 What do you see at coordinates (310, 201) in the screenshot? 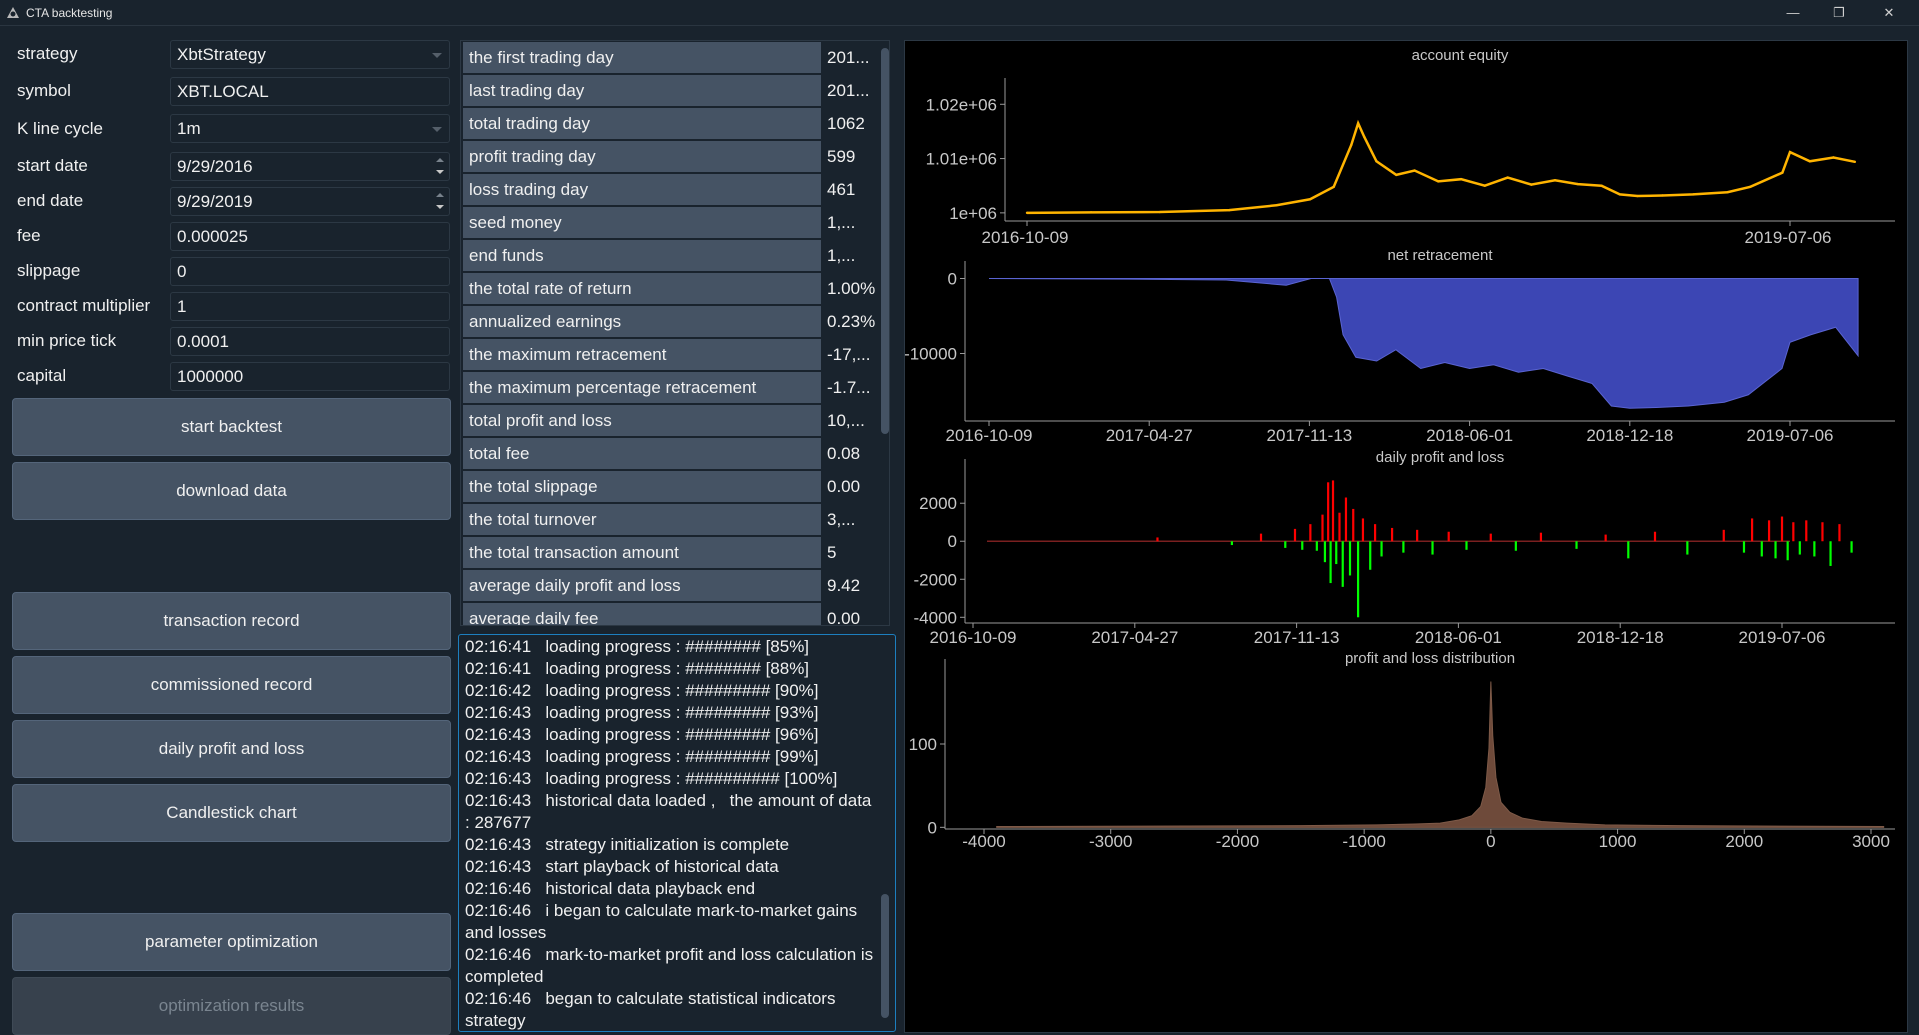
I see `end-date-input: 9/29/2019` at bounding box center [310, 201].